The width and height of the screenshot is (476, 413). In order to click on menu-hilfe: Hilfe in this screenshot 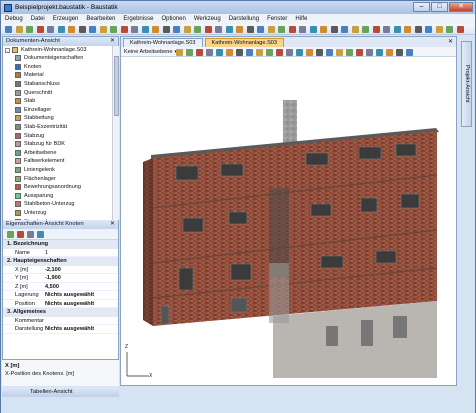, I will do `click(301, 19)`.